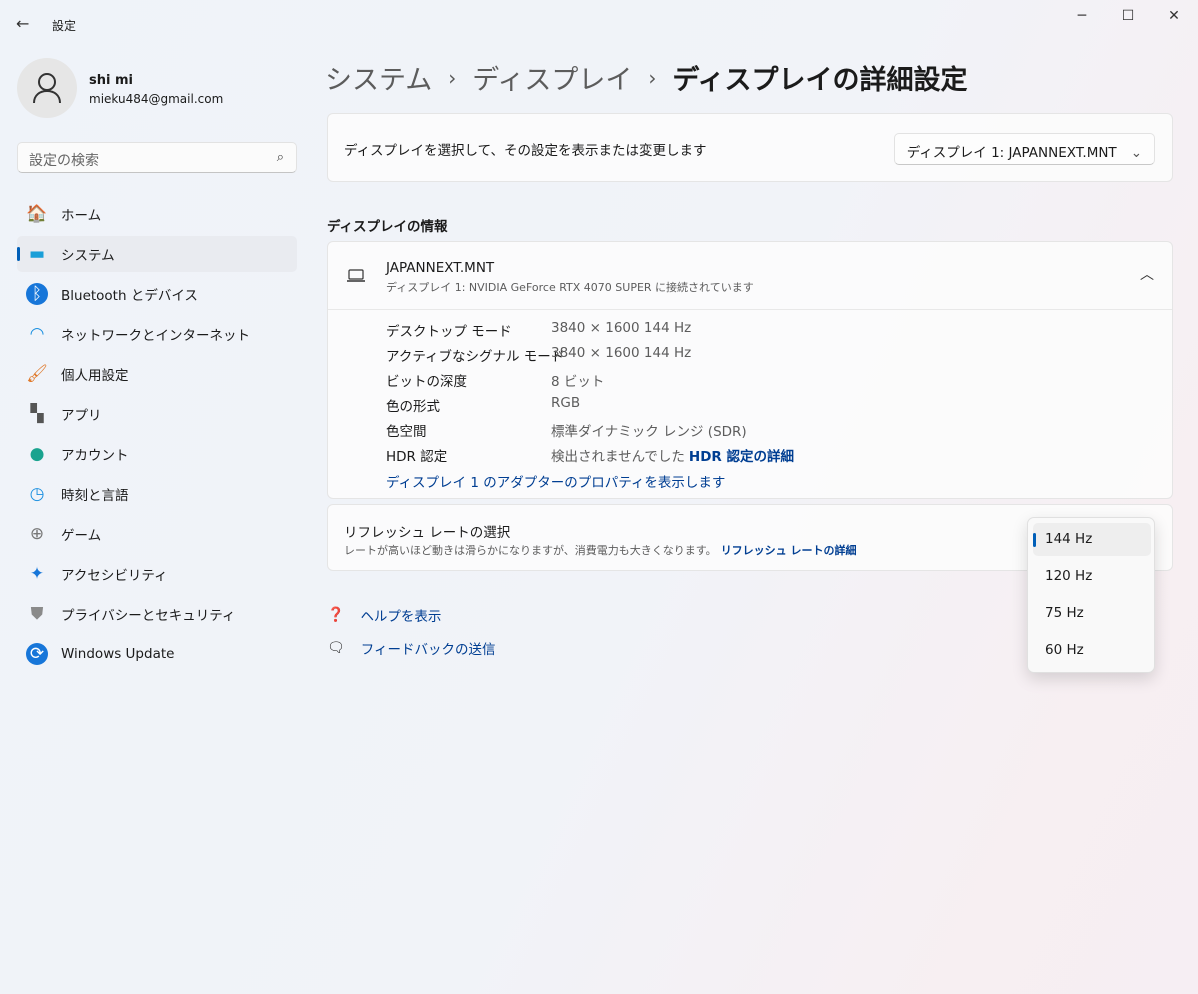 Image resolution: width=1198 pixels, height=994 pixels. What do you see at coordinates (88, 256) in the screenshot?
I see `sidebar-item-label: システム` at bounding box center [88, 256].